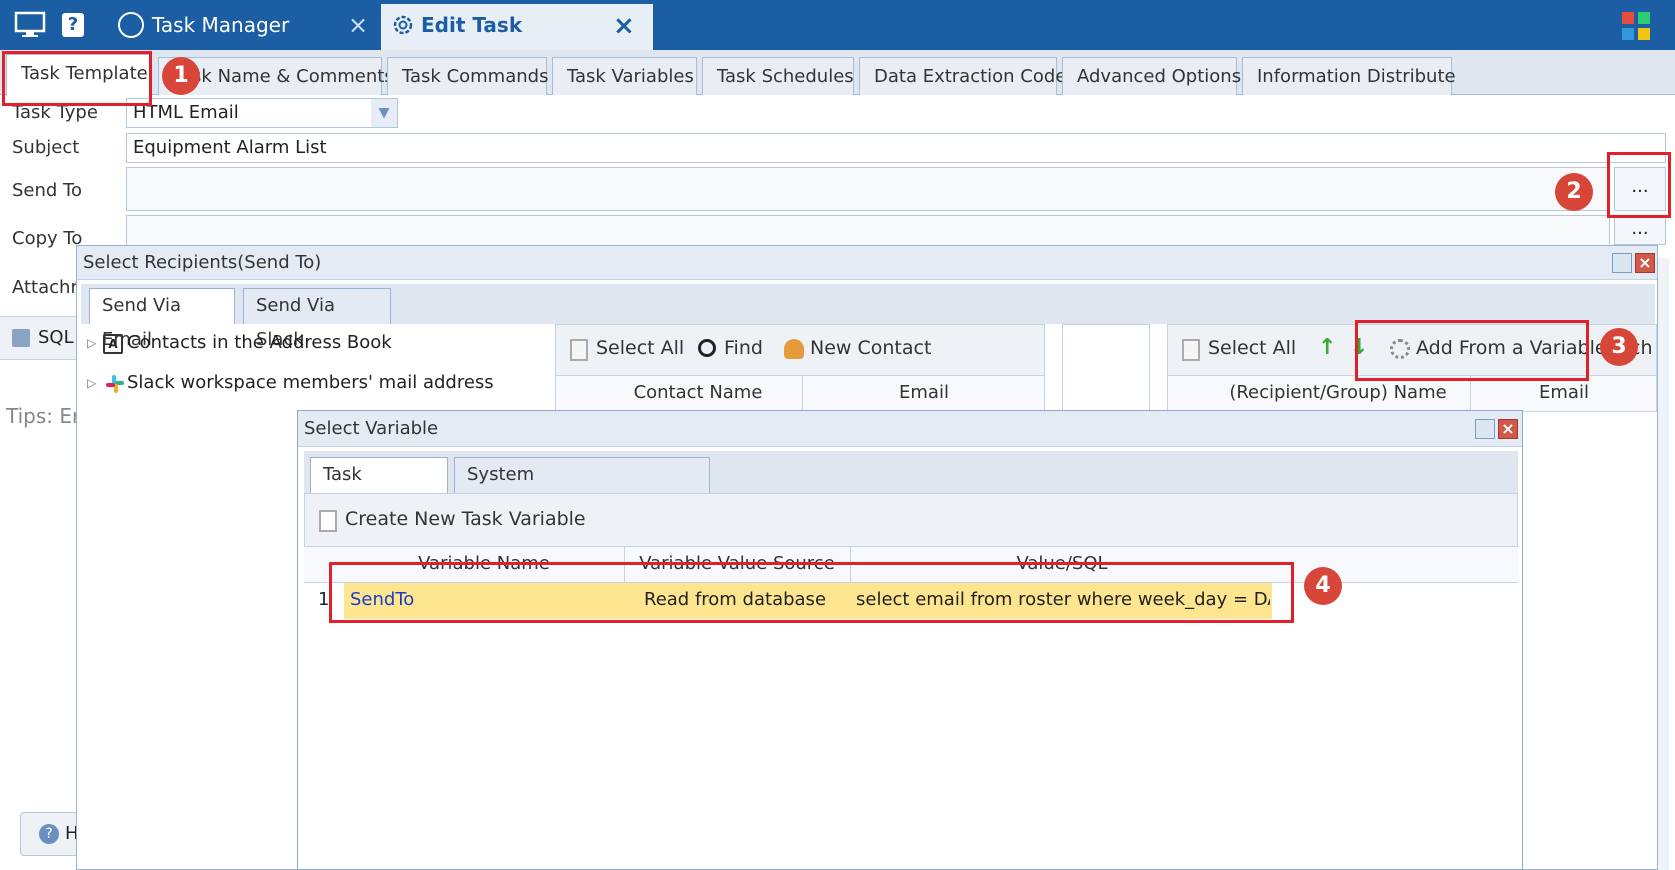 The width and height of the screenshot is (1675, 870). I want to click on monitor-icon, so click(30, 25).